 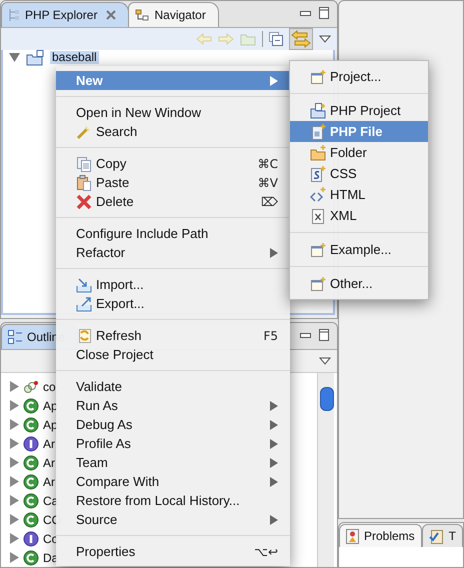 What do you see at coordinates (84, 182) in the screenshot?
I see `paste-icon` at bounding box center [84, 182].